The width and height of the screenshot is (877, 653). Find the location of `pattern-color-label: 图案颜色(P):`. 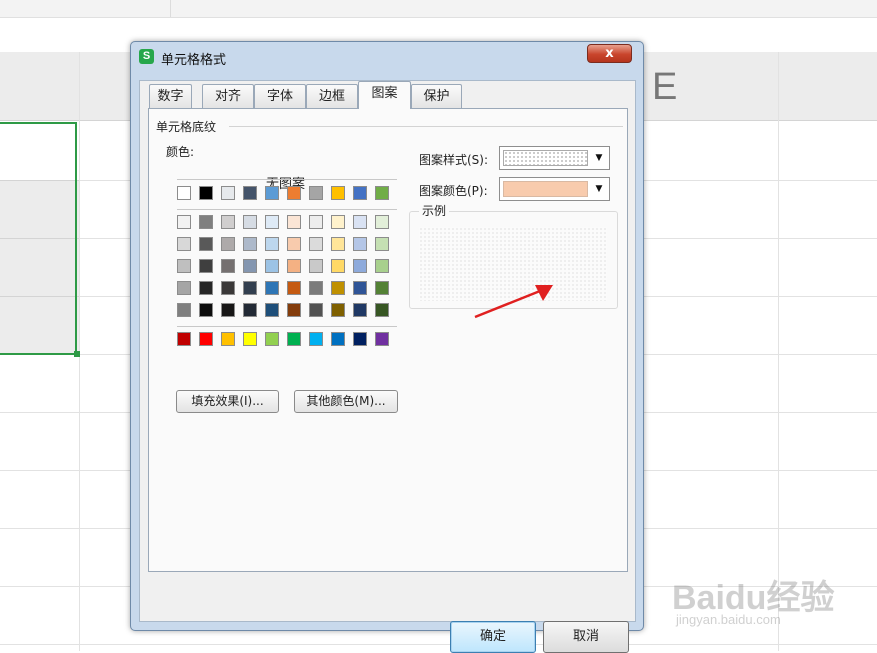

pattern-color-label: 图案颜色(P): is located at coordinates (453, 191).